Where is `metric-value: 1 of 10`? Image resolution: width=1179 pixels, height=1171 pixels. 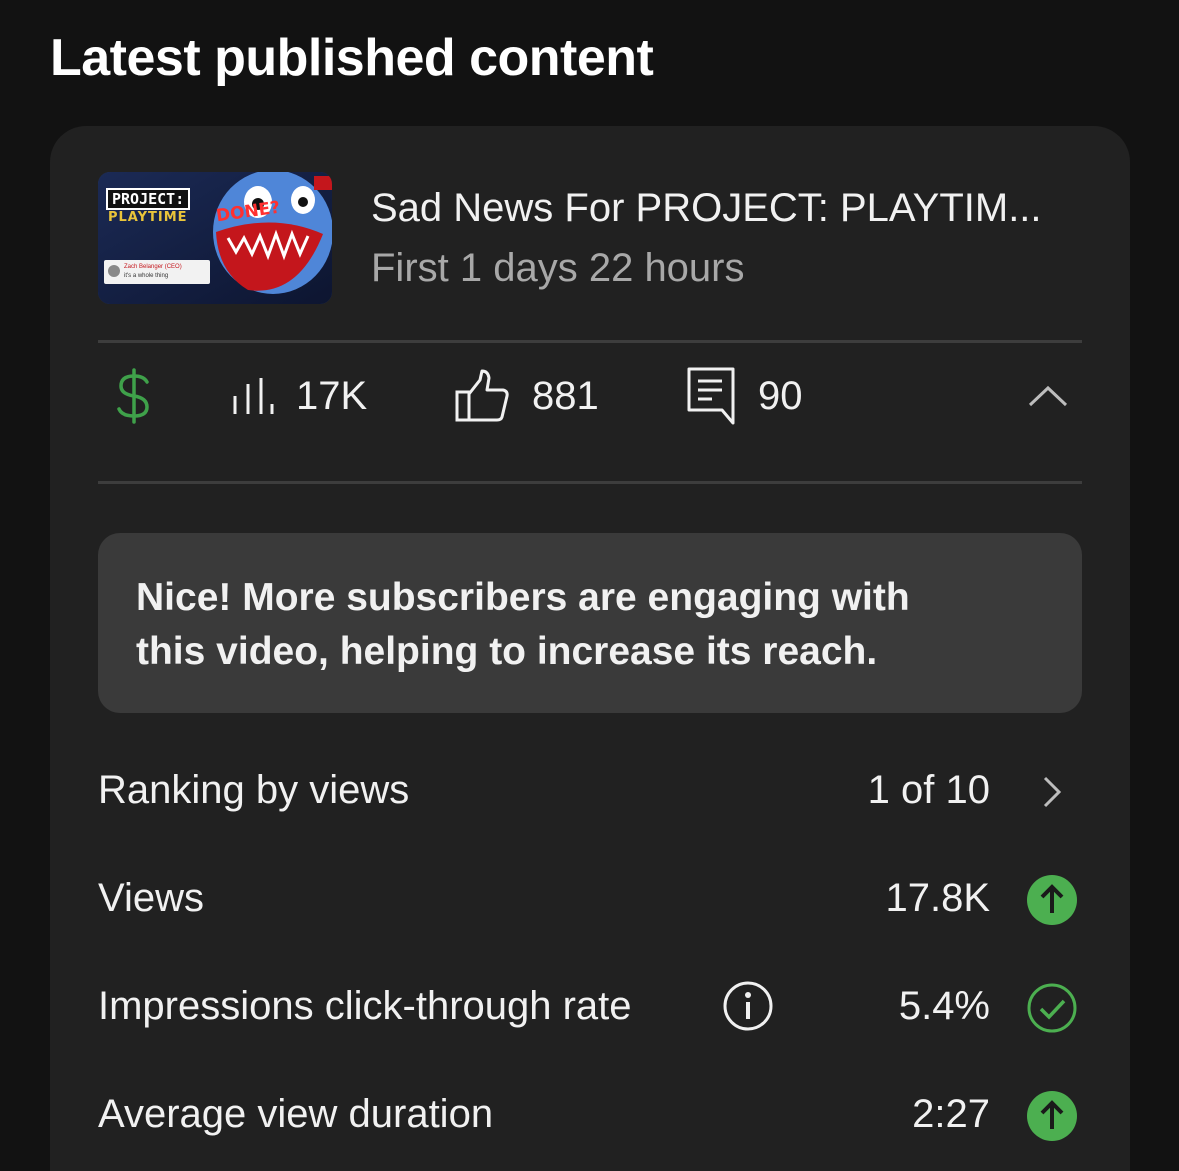
metric-value: 1 of 10 is located at coordinates (928, 790).